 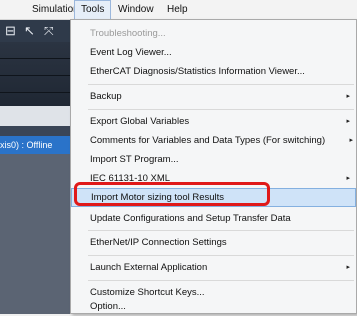 What do you see at coordinates (35, 234) in the screenshot?
I see `editor-area` at bounding box center [35, 234].